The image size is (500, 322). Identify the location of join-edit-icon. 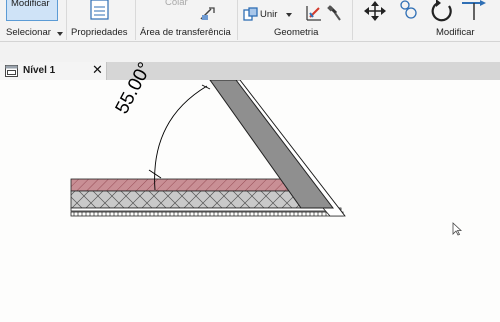
(314, 13).